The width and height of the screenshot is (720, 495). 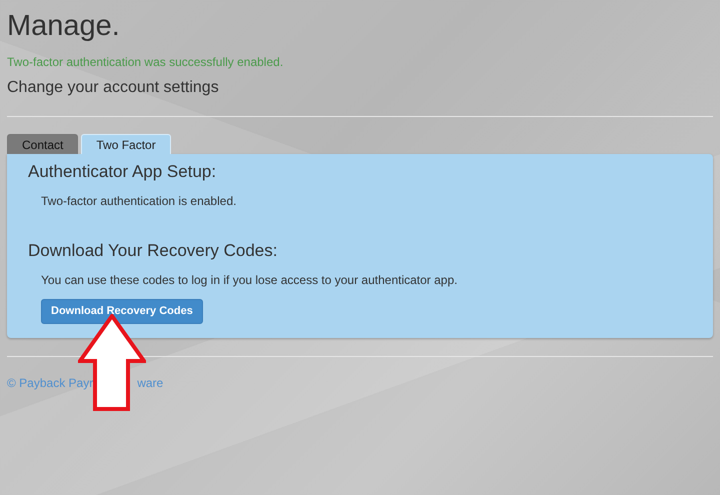 What do you see at coordinates (139, 201) in the screenshot?
I see `section-text: Two-factor authentication is enabled.` at bounding box center [139, 201].